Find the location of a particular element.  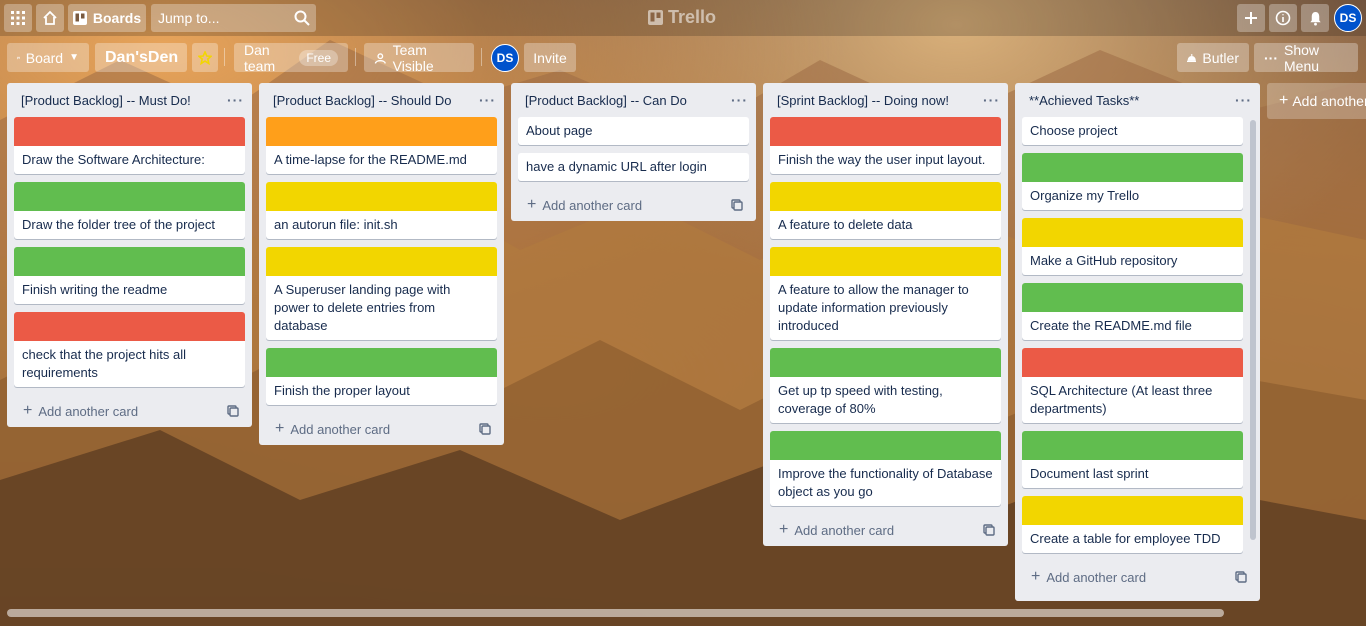

card: Finish the proper layout is located at coordinates (381, 376).